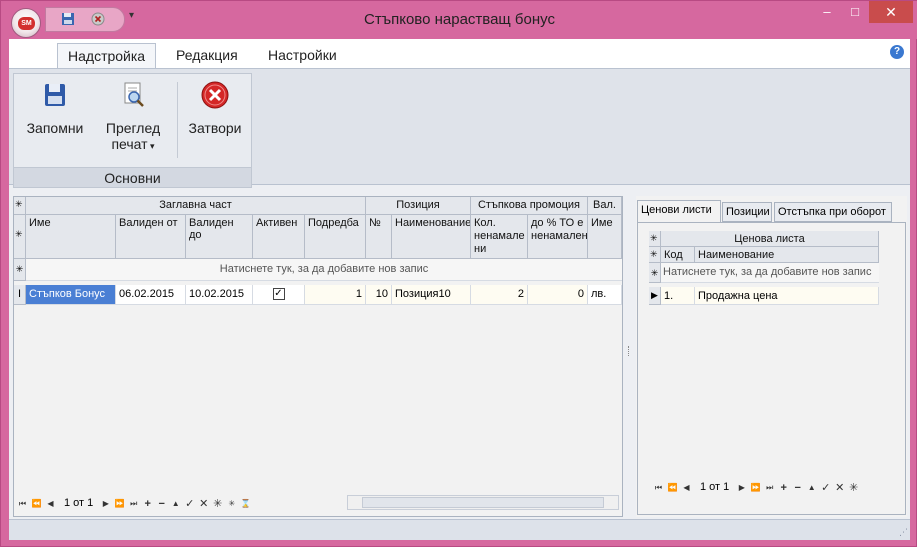 The height and width of the screenshot is (547, 917). Describe the element at coordinates (335, 295) in the screenshot. I see `cell-order: 1` at that location.